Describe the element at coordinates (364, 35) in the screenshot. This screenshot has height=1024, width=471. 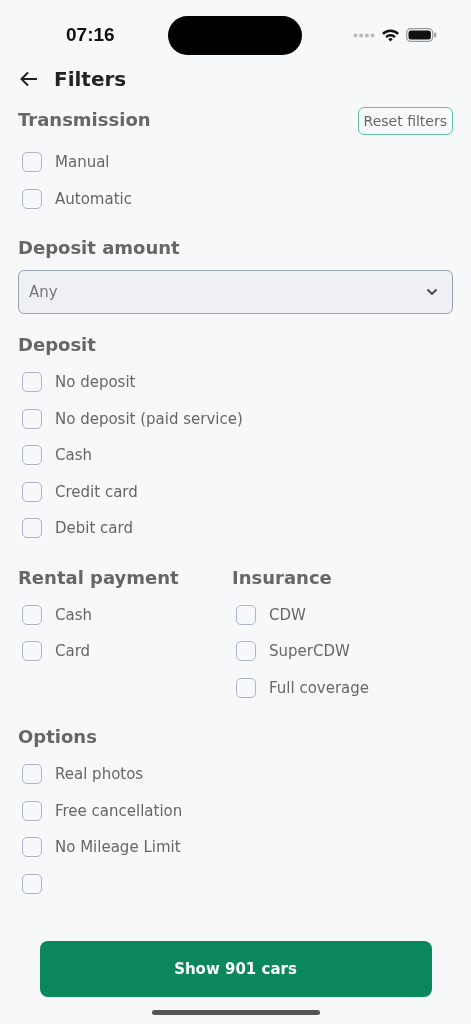
I see `signal-dots-icon` at that location.